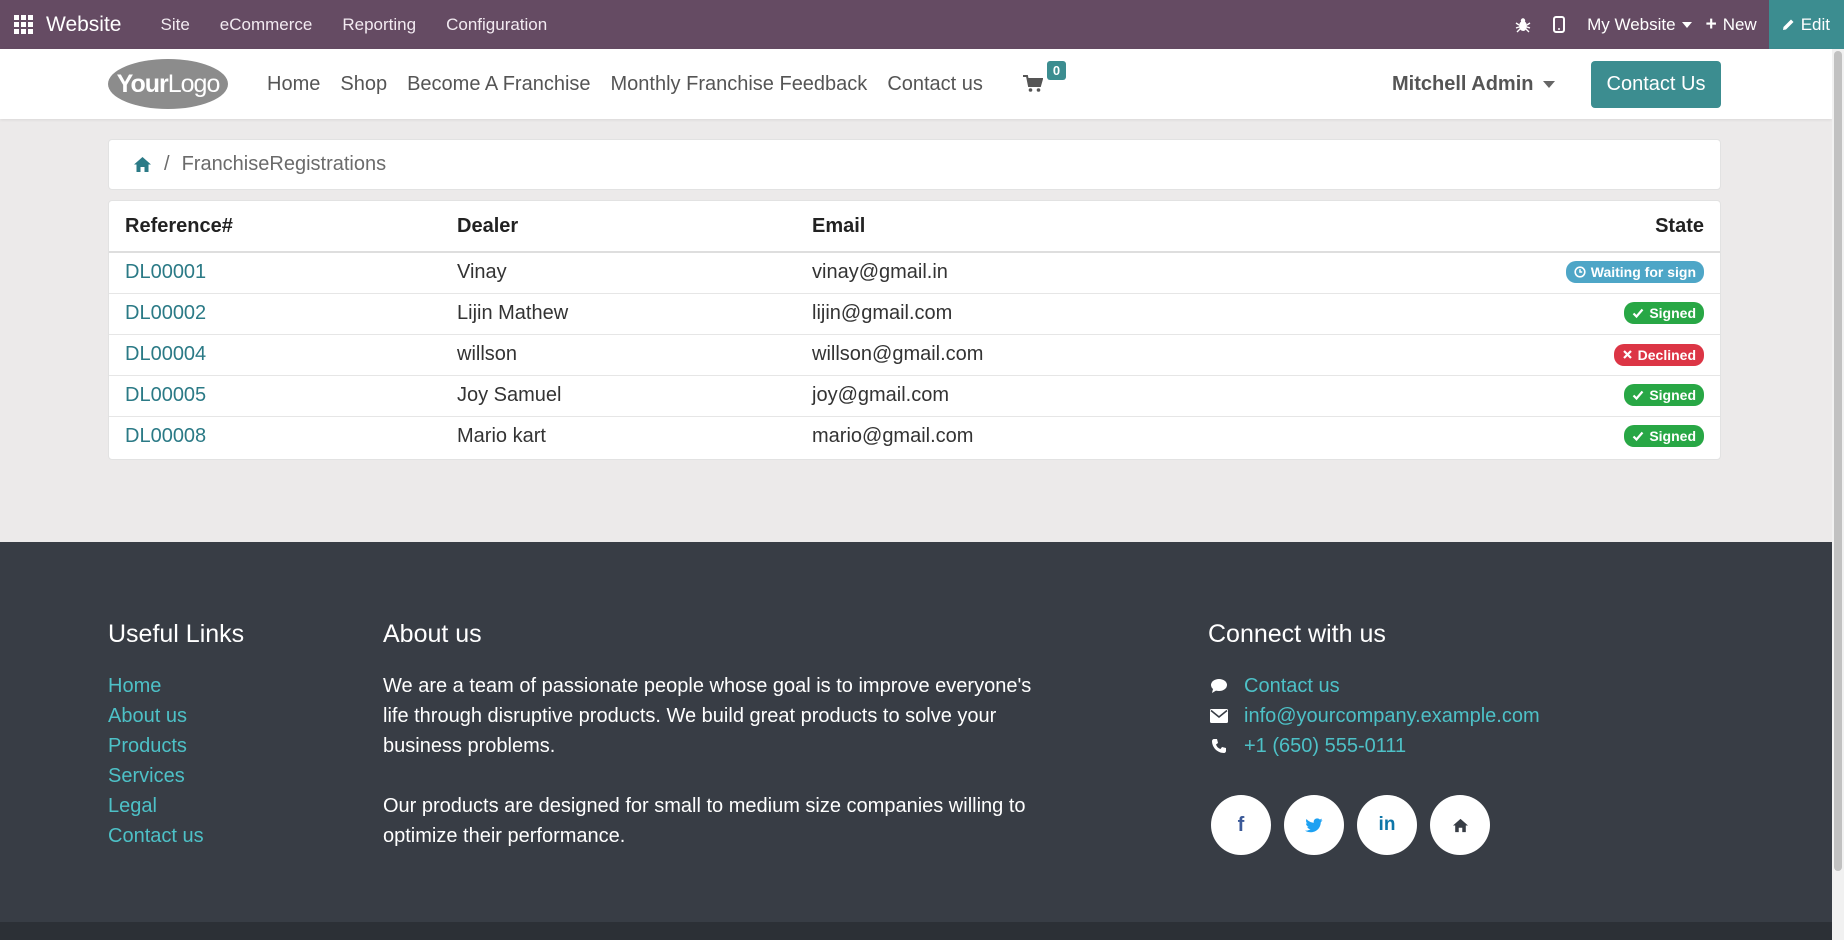 This screenshot has height=940, width=1844. Describe the element at coordinates (1219, 746) in the screenshot. I see `phone-icon` at that location.